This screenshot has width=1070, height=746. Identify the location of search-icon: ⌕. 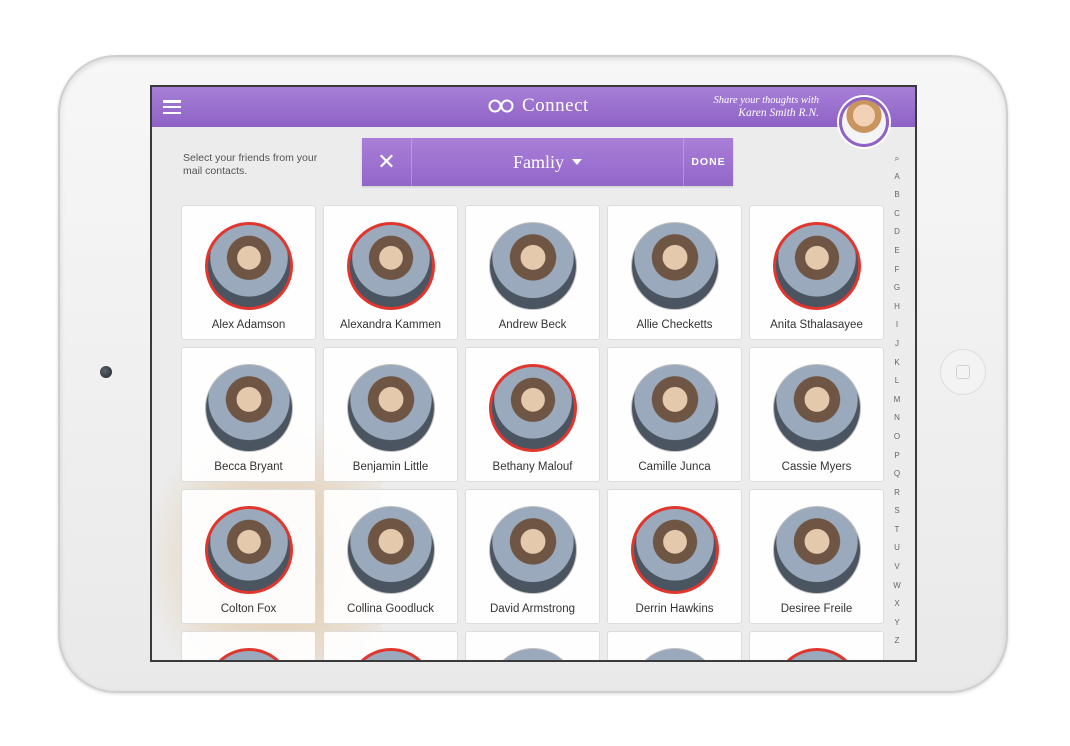
(896, 158).